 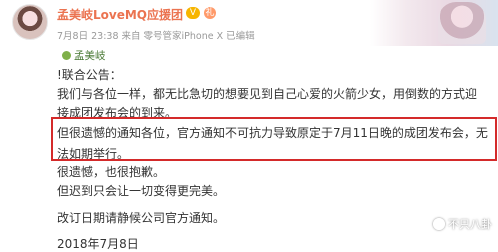 I want to click on avatar, so click(x=30, y=22).